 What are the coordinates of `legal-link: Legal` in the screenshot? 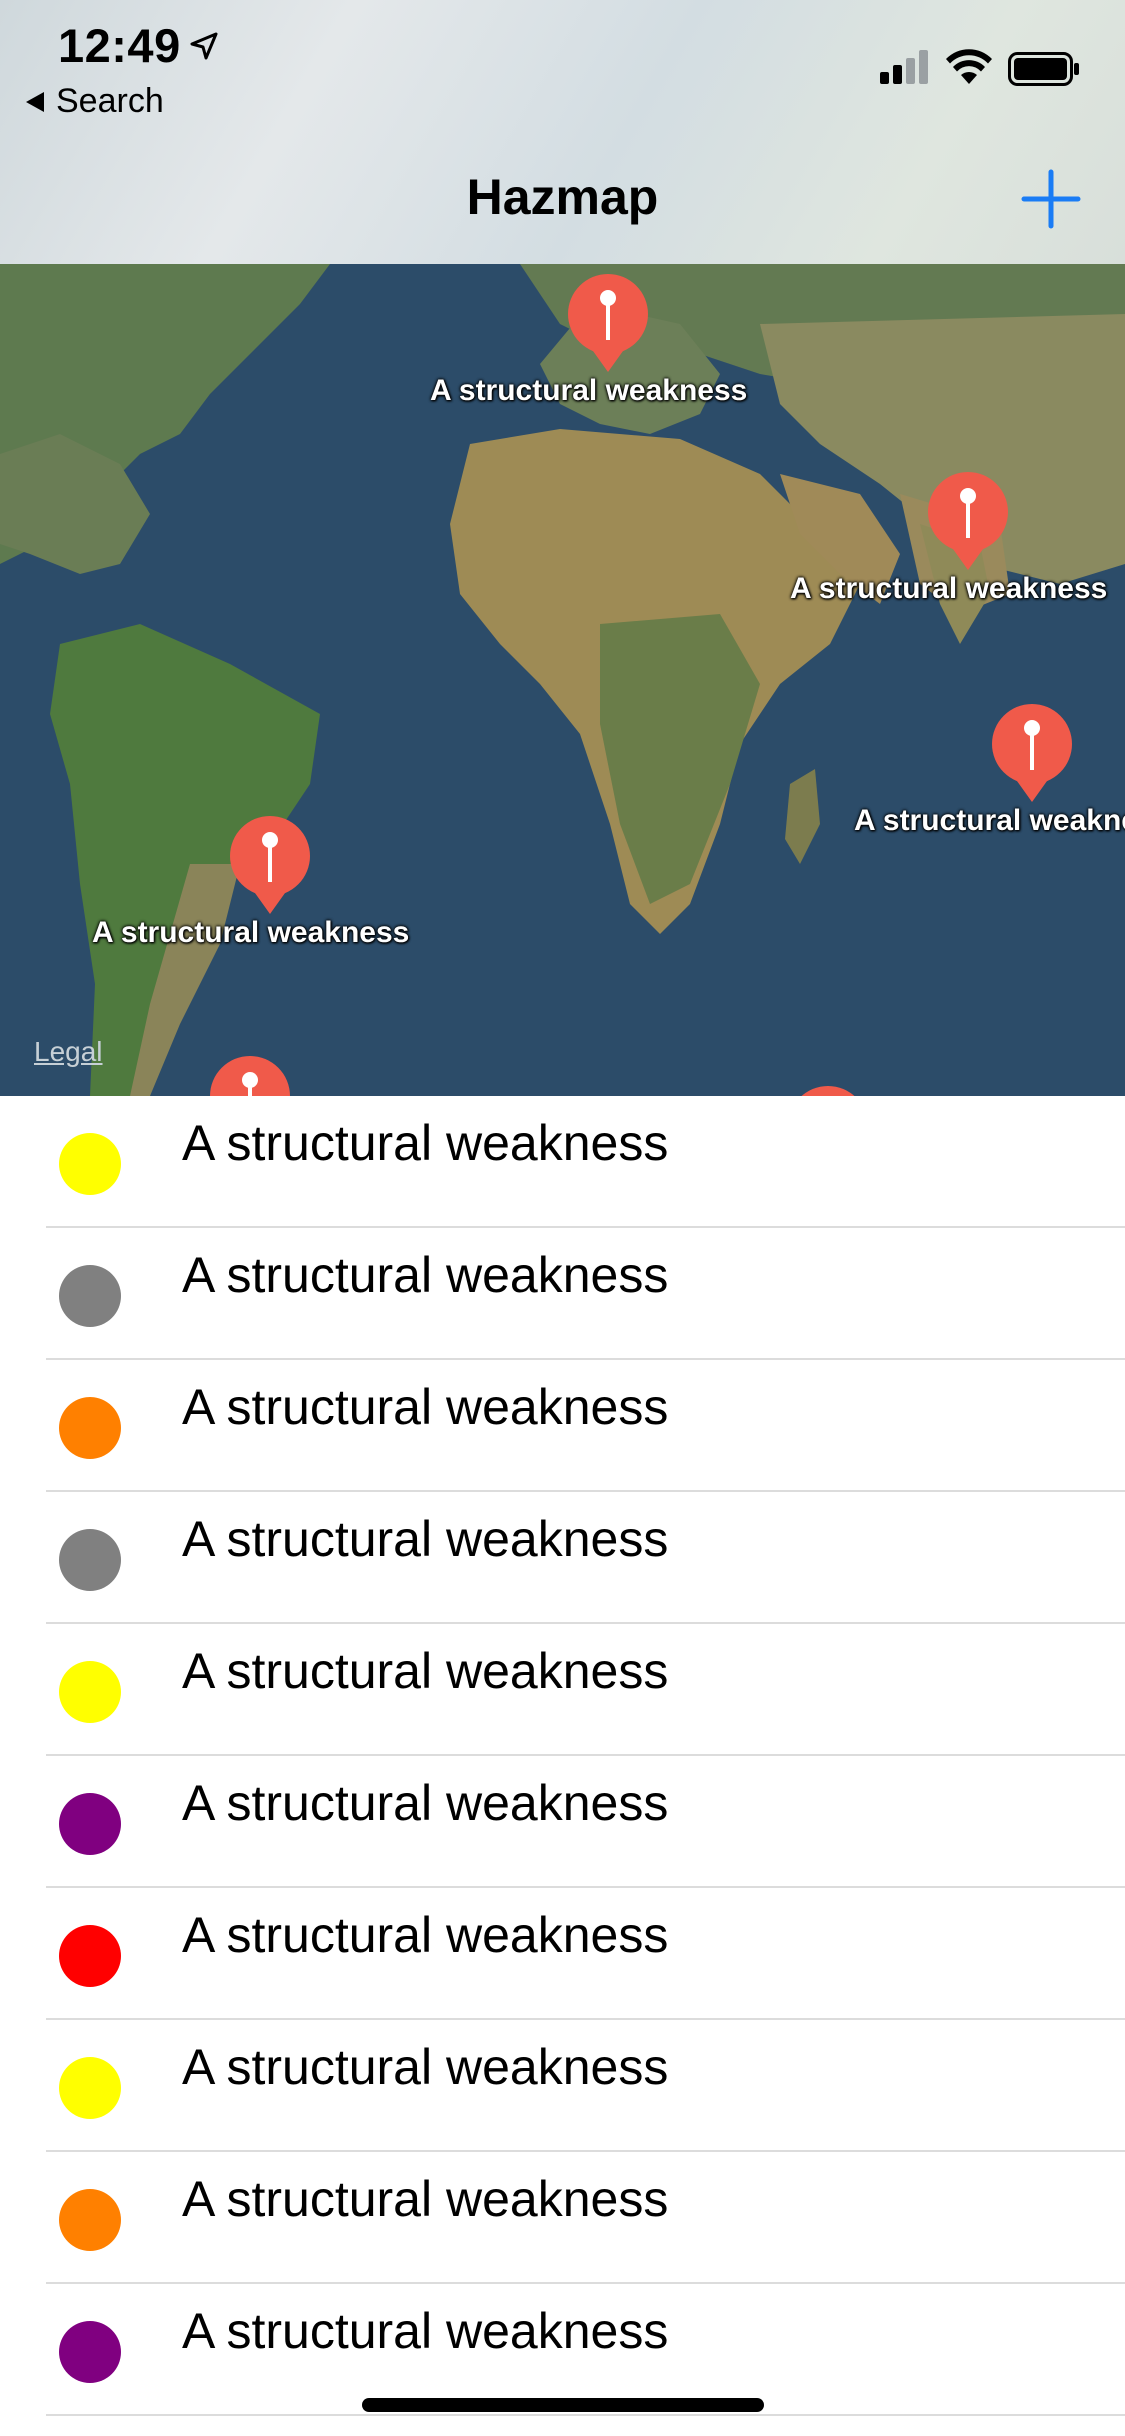 It's located at (68, 1052).